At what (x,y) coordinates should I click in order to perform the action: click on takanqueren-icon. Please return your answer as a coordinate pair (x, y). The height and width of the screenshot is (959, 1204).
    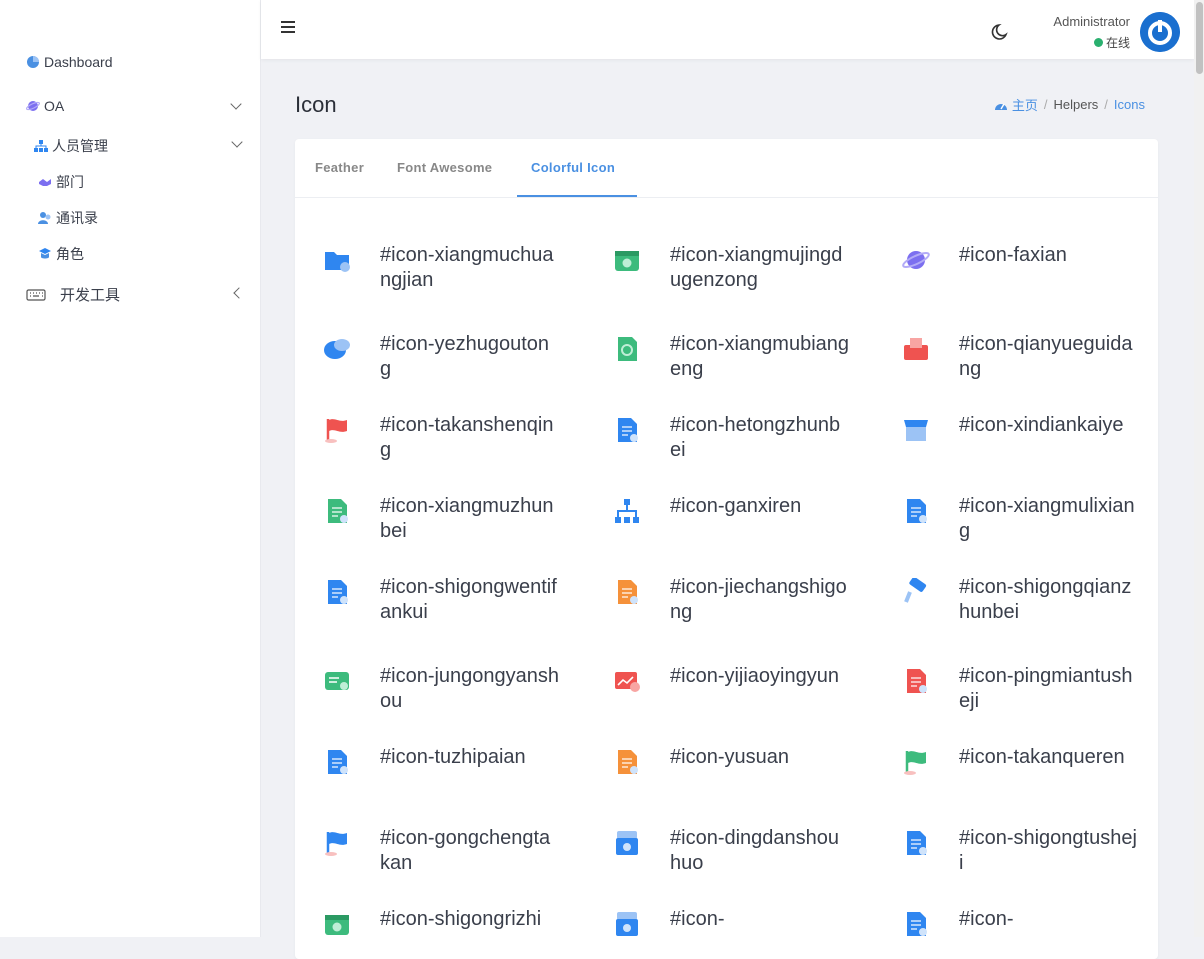
    Looking at the image, I should click on (915, 763).